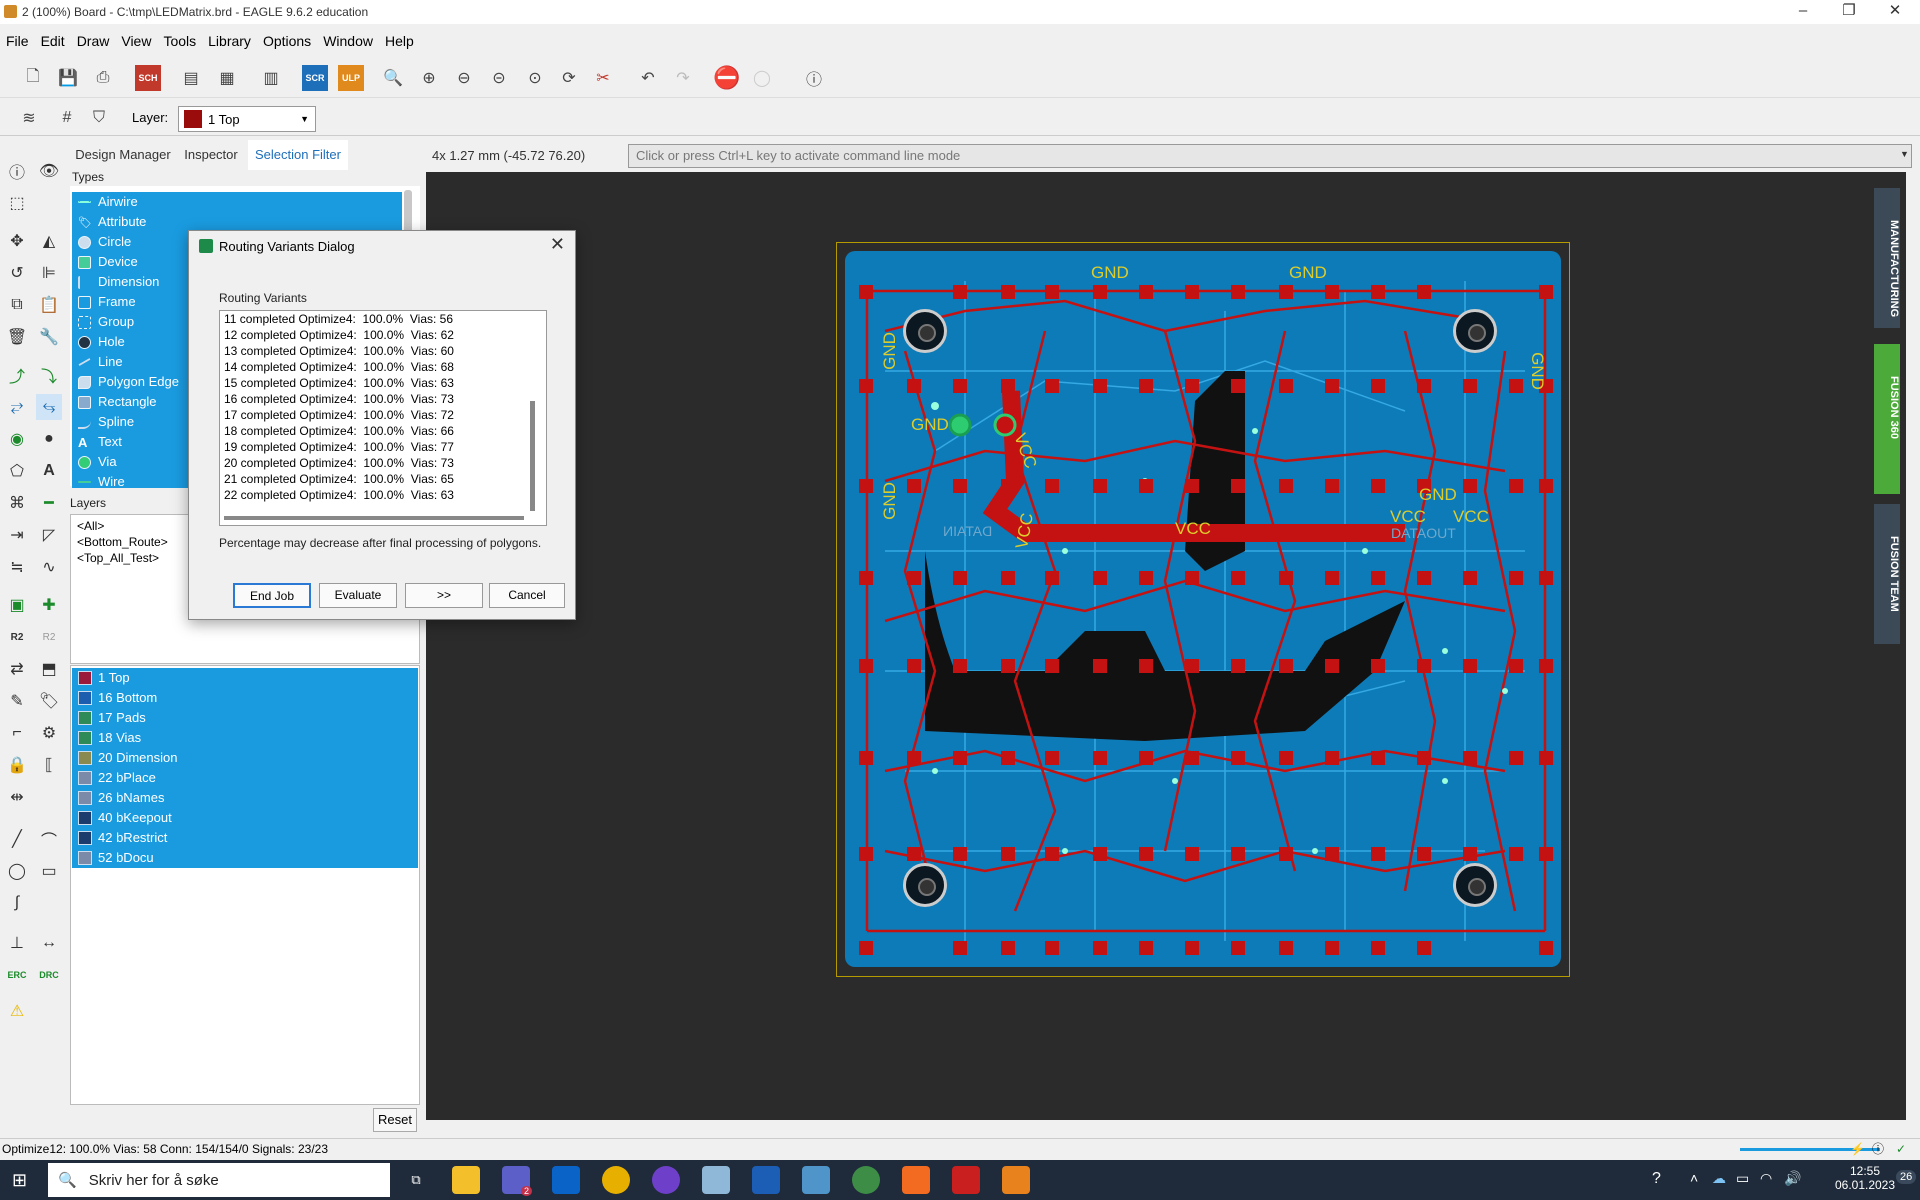  Describe the element at coordinates (17, 567) in the screenshot. I see `split-icon: ≒` at that location.